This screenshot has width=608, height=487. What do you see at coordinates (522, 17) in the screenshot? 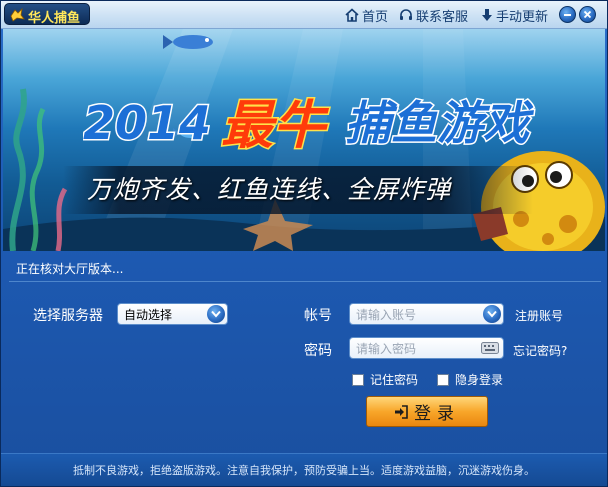
I see `manual-update-label: 手动更新` at bounding box center [522, 17].